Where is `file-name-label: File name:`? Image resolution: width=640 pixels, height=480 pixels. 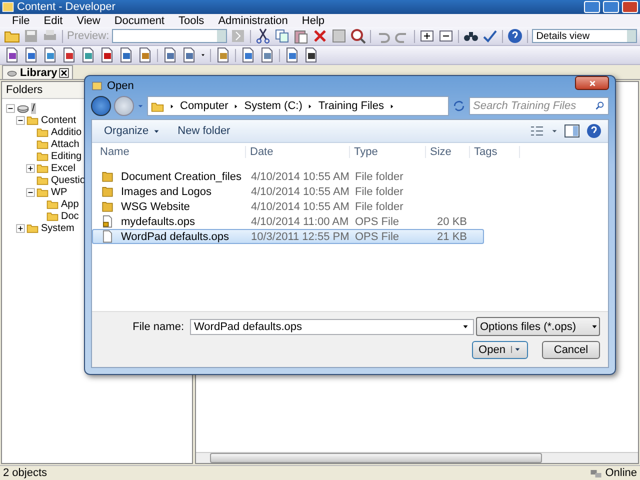
file-name-label: File name: is located at coordinates (158, 326).